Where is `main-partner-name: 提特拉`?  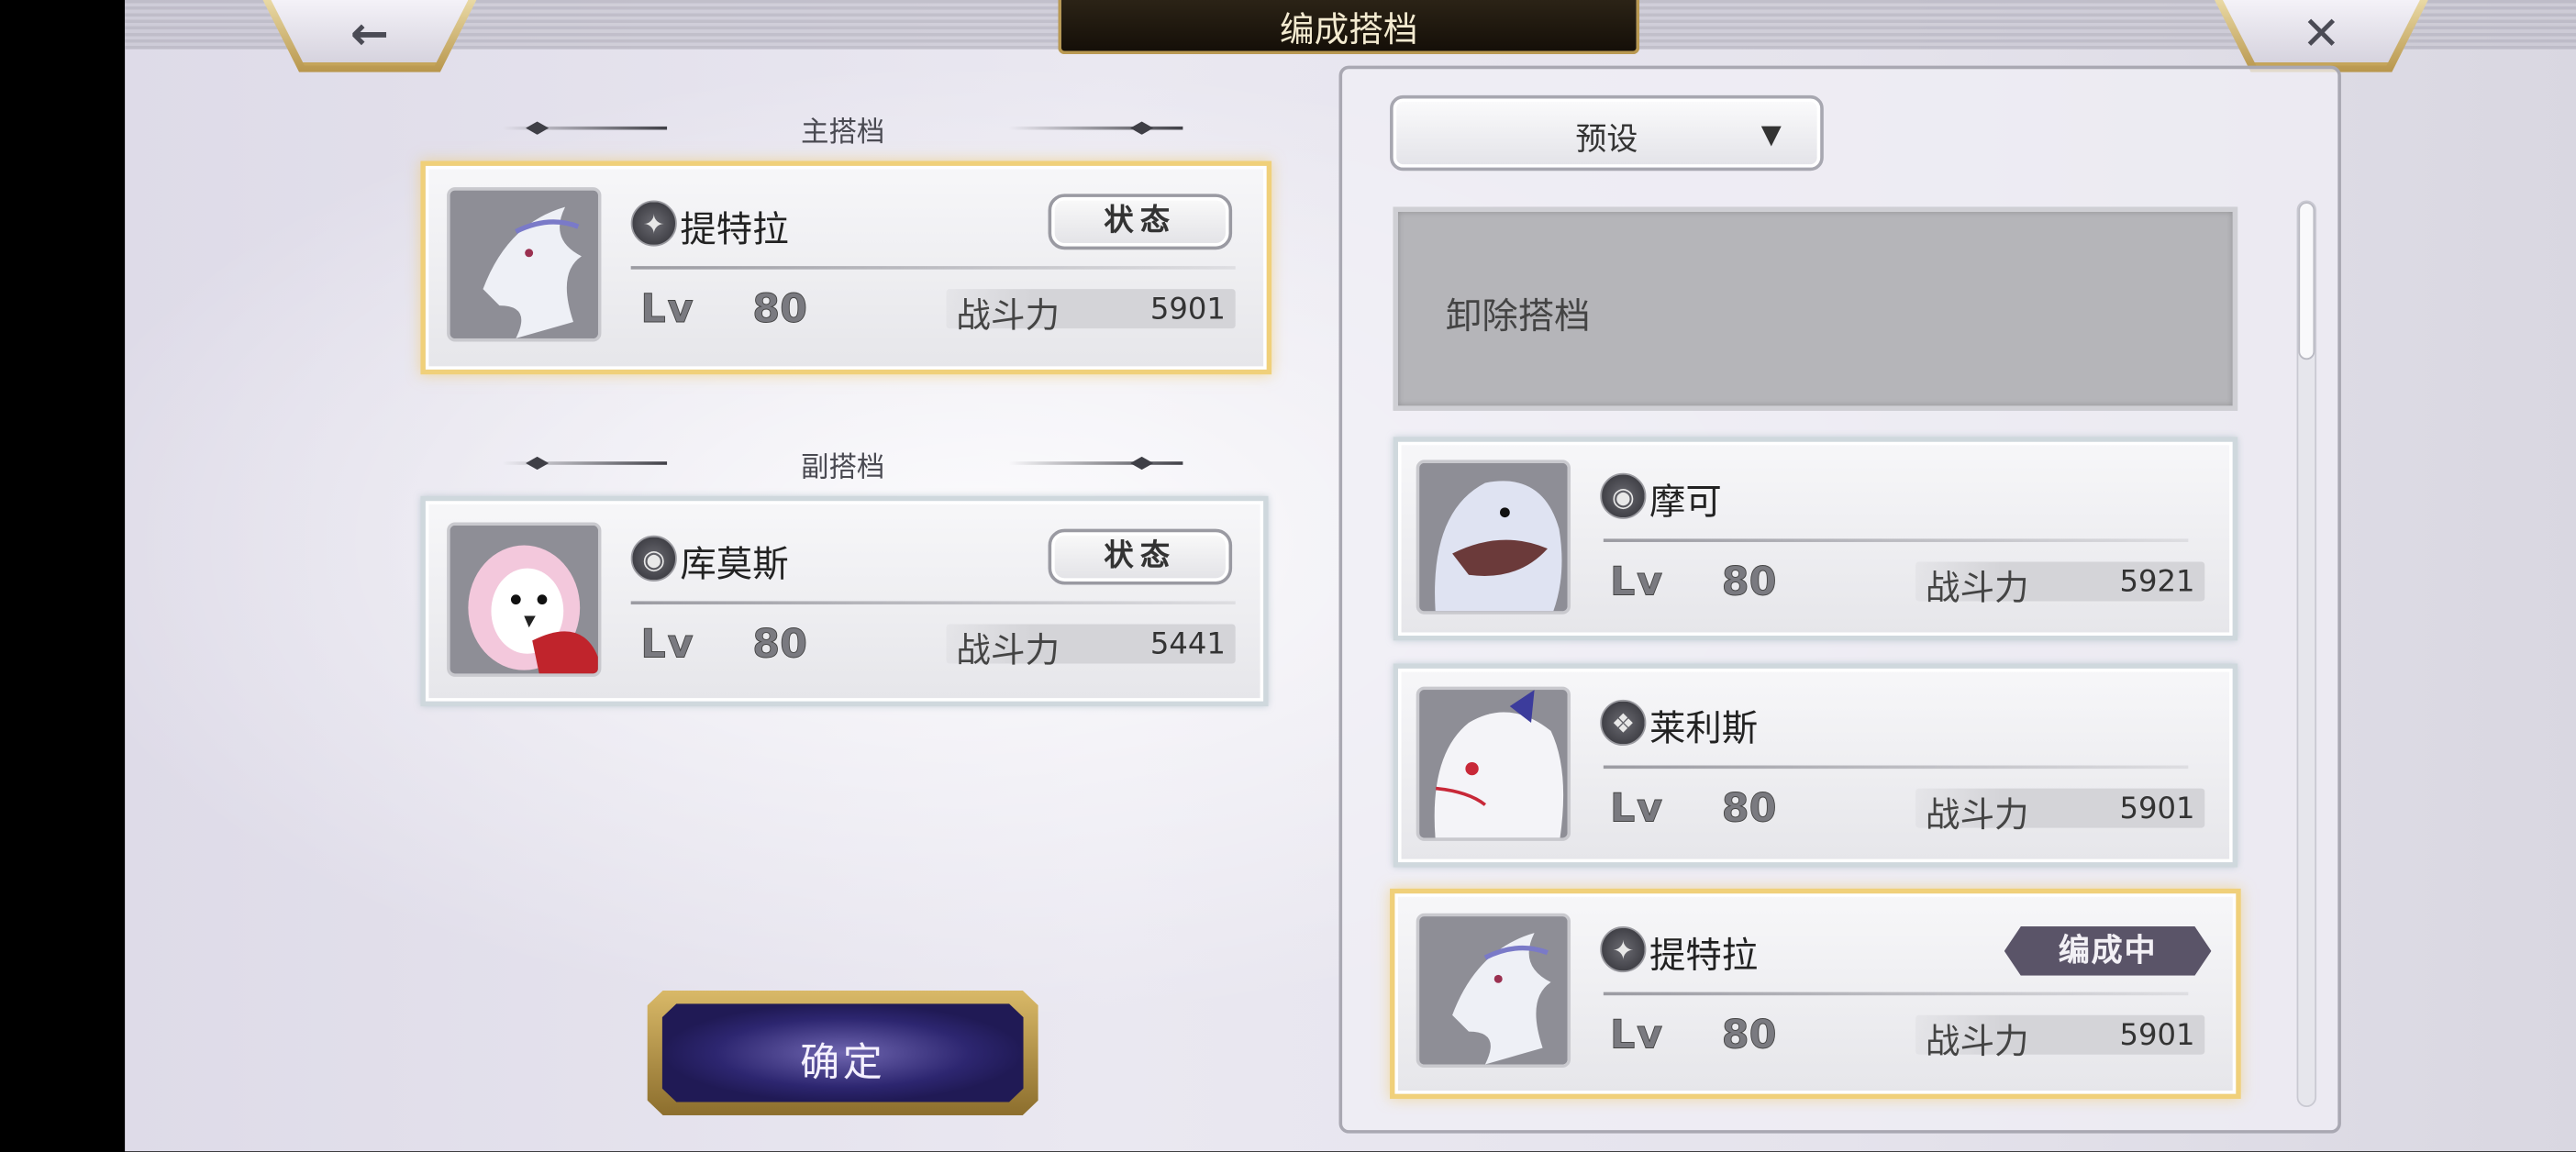
main-partner-name: 提特拉 is located at coordinates (734, 230).